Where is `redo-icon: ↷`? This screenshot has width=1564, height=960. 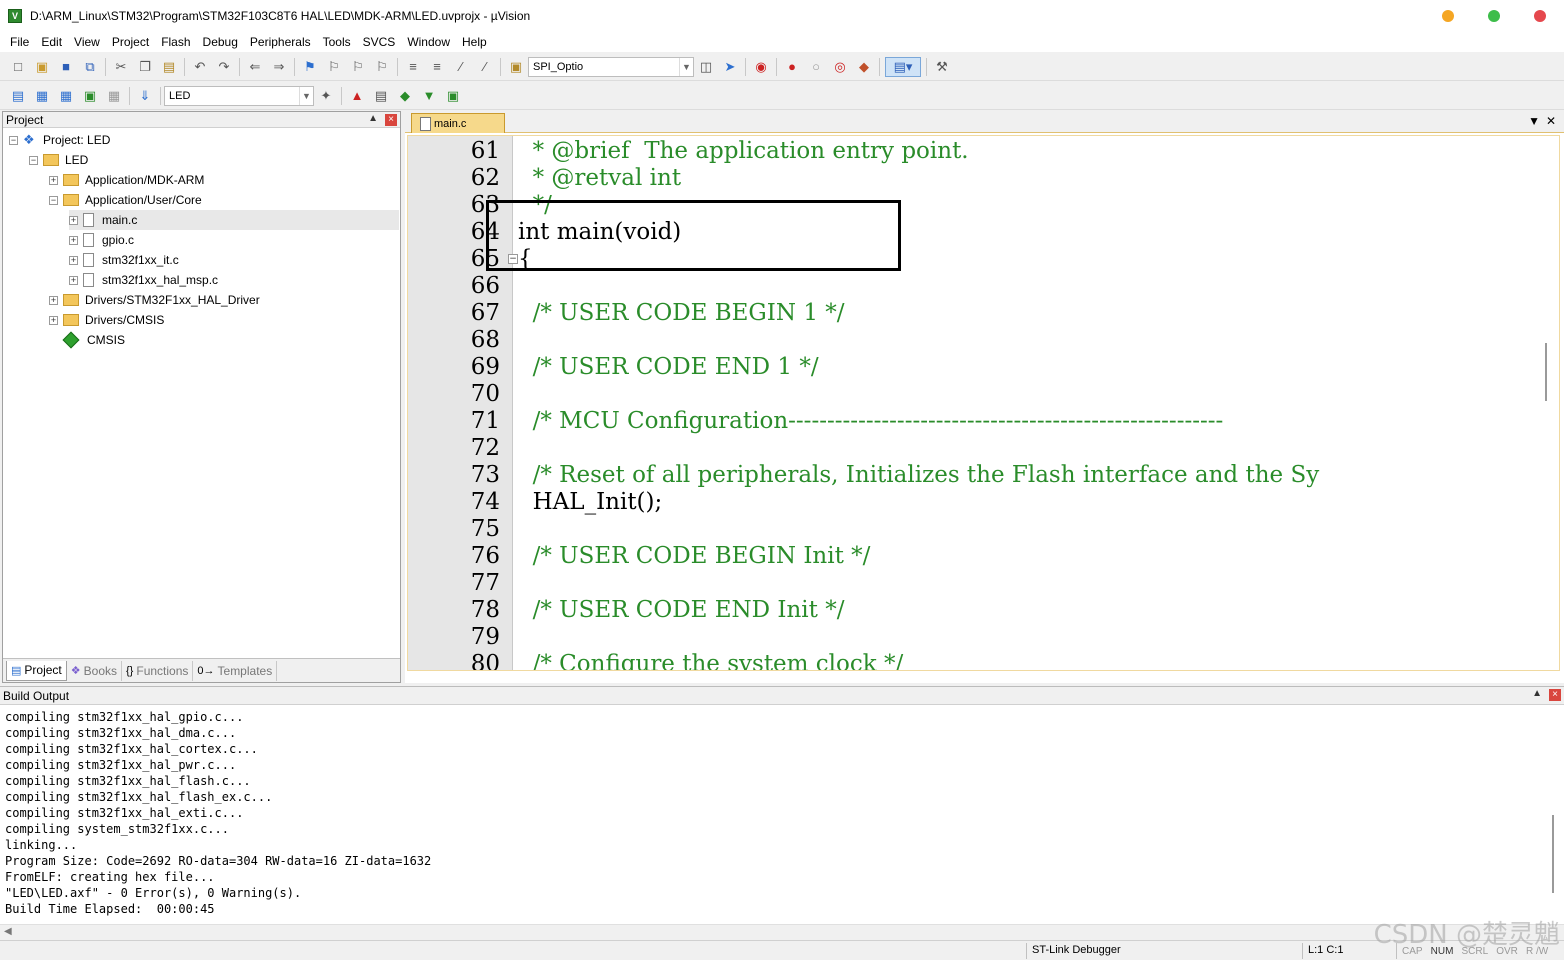
redo-icon: ↷ is located at coordinates (224, 67).